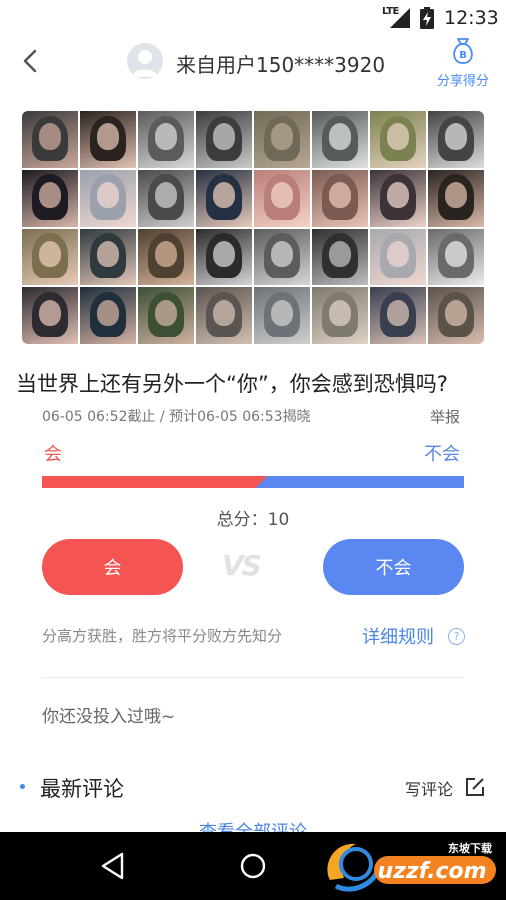 This screenshot has height=900, width=506. I want to click on write-comment-button: 写评论, so click(429, 788).